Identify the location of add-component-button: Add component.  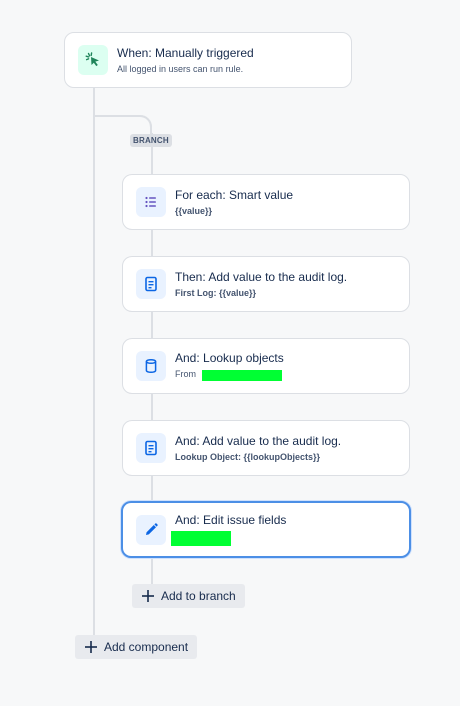
(136, 647).